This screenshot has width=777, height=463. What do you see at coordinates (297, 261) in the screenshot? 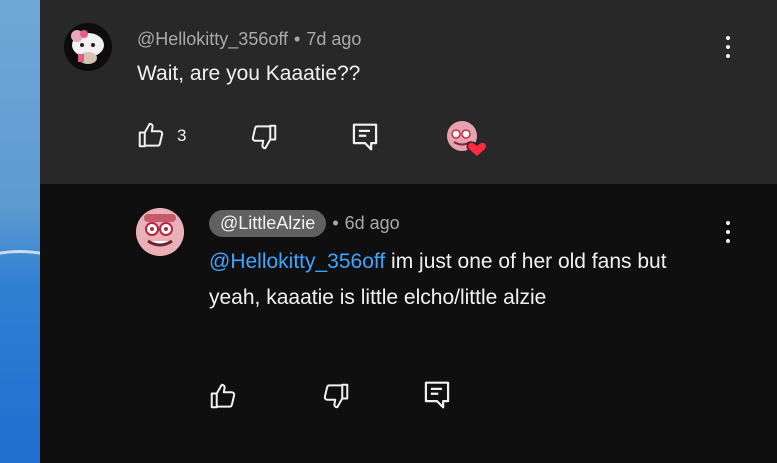
I see `mention-link: @Hellokitty_356off` at bounding box center [297, 261].